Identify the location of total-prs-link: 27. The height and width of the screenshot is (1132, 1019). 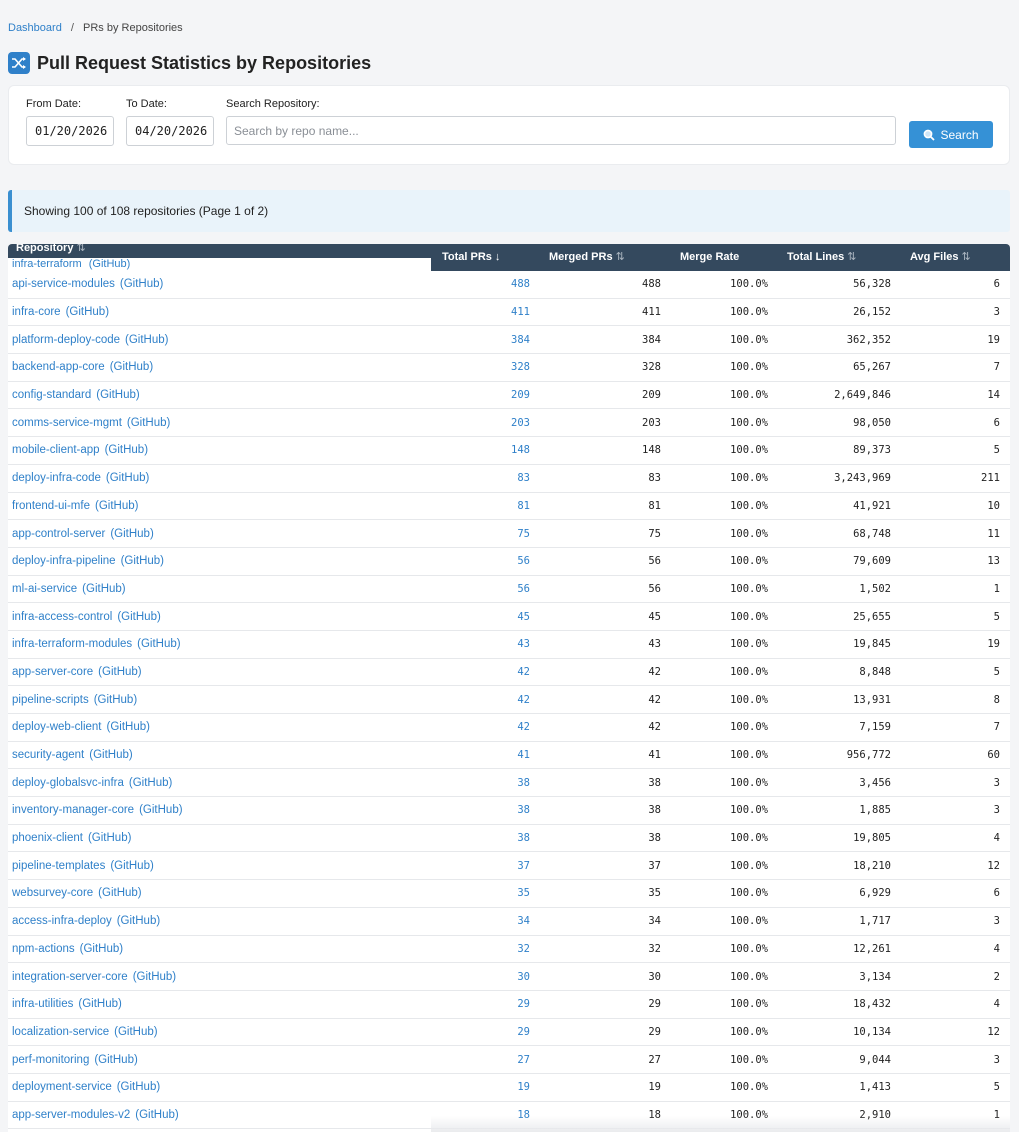
(489, 1059).